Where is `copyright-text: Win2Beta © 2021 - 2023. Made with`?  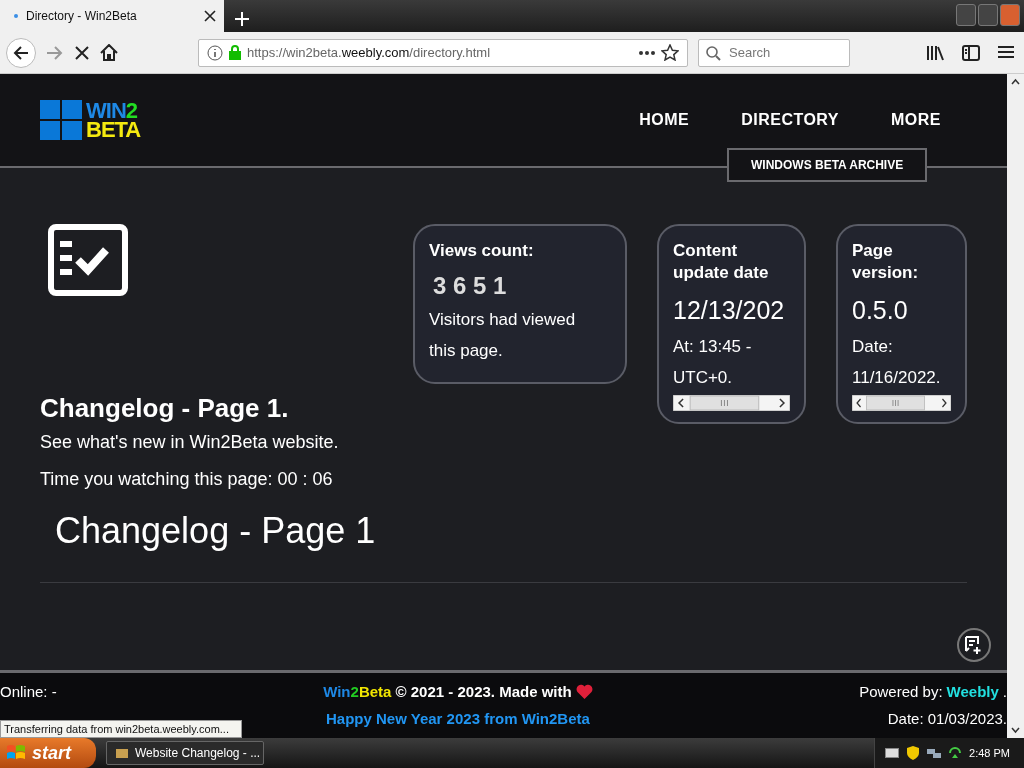 copyright-text: Win2Beta © 2021 - 2023. Made with is located at coordinates (447, 691).